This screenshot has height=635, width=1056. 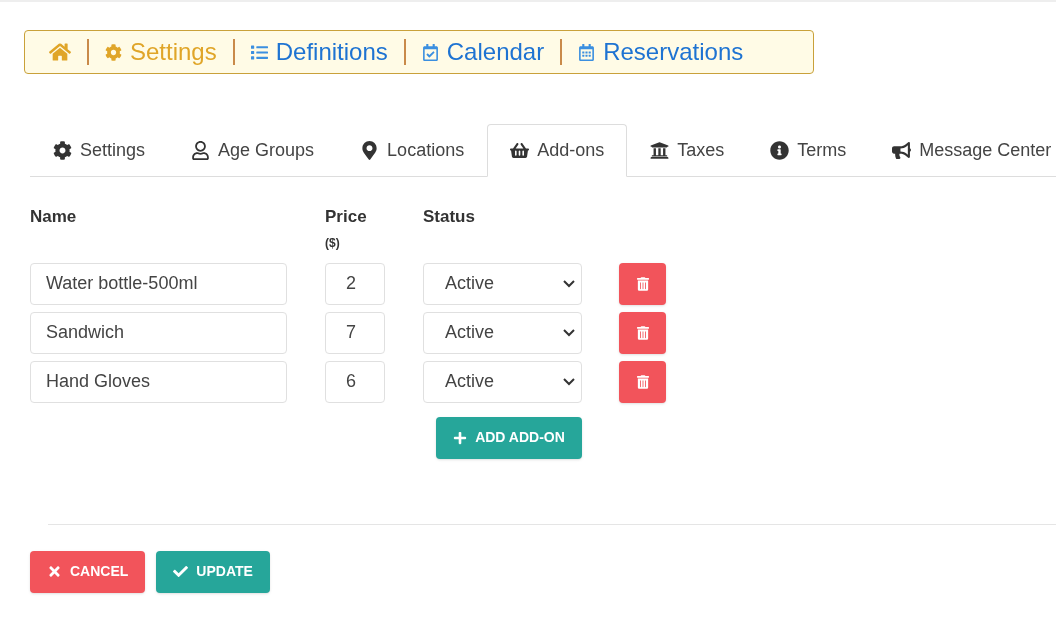 I want to click on tab: Message Center, so click(x=962, y=150).